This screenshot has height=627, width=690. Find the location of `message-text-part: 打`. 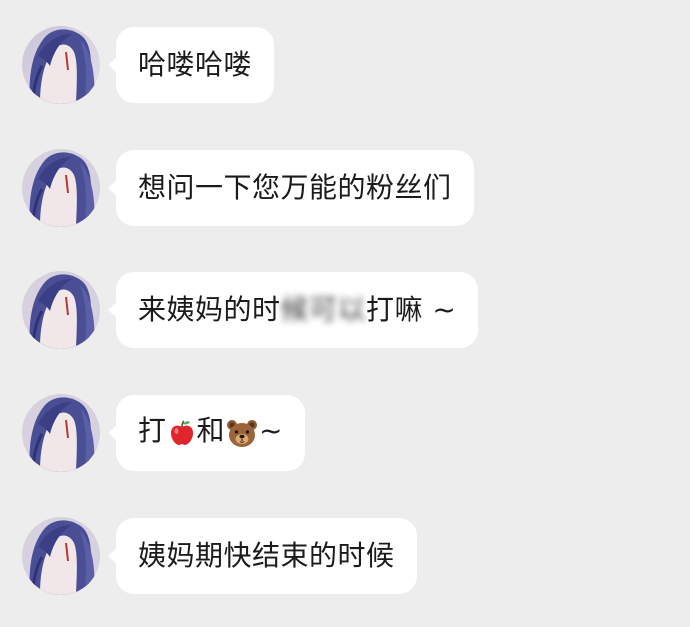

message-text-part: 打 is located at coordinates (152, 430).